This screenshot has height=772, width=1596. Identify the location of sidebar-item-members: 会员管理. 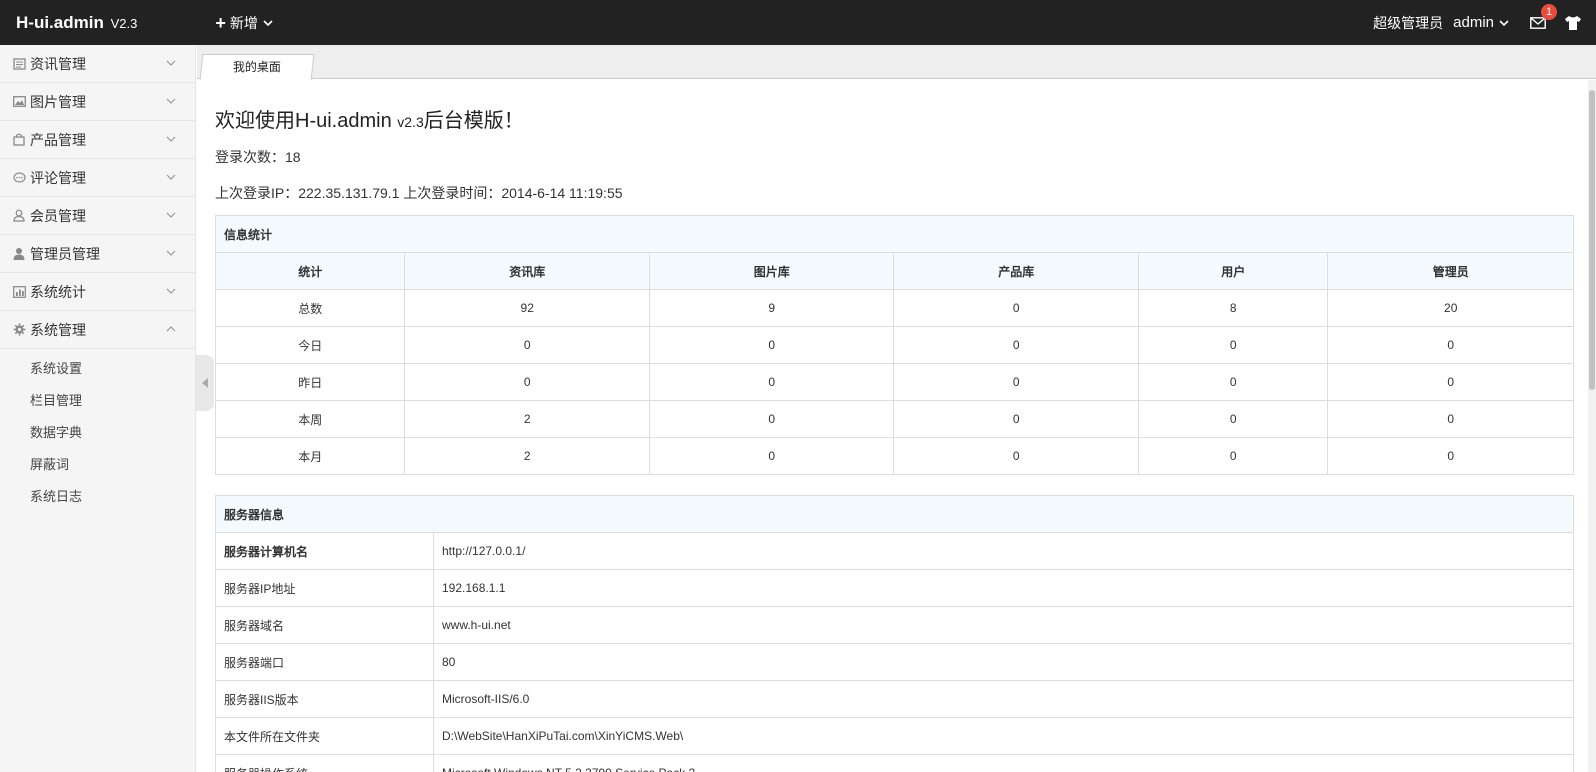
(97, 216).